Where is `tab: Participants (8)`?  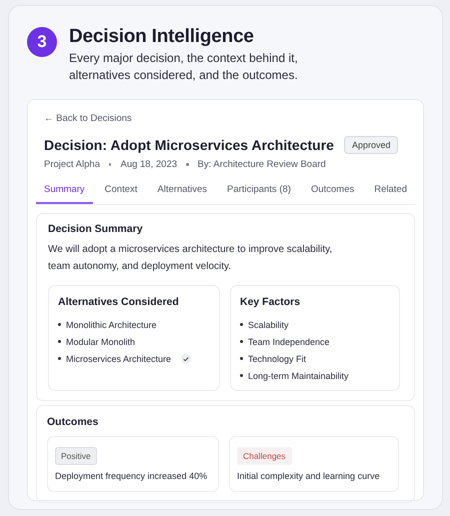
tab: Participants (8) is located at coordinates (259, 191).